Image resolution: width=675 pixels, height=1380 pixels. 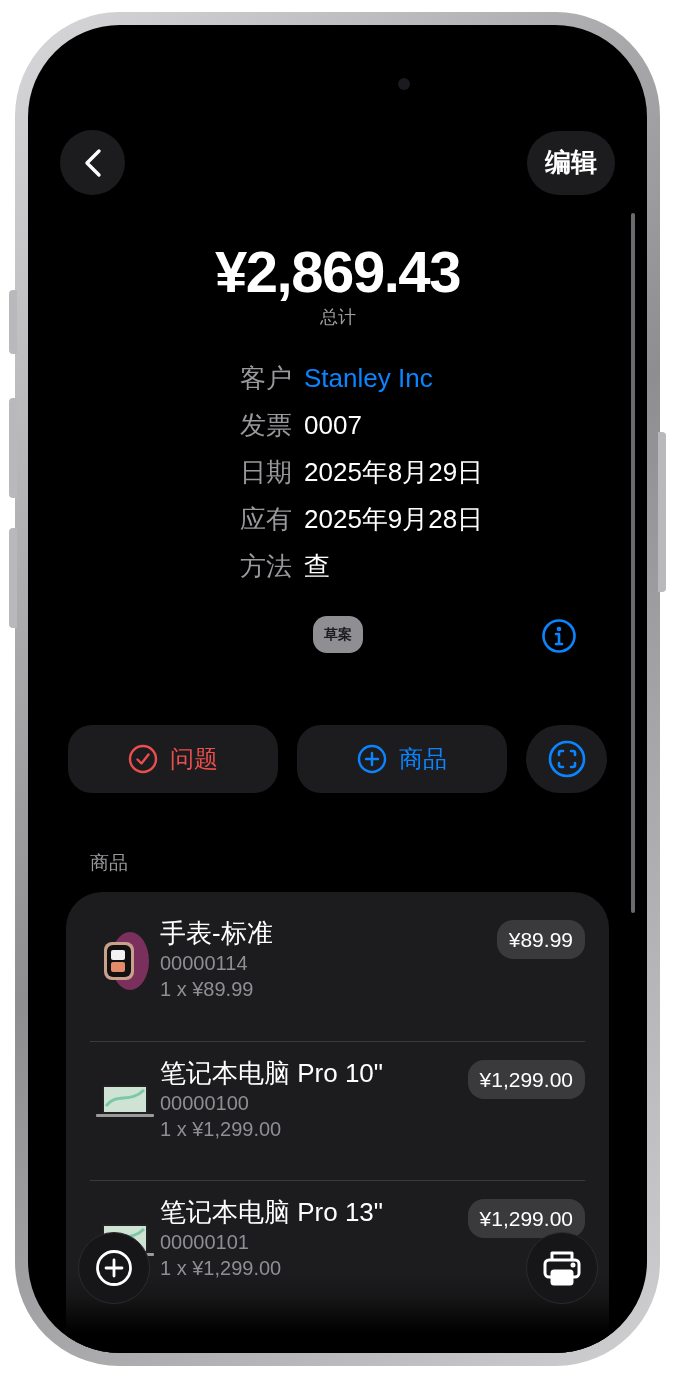 I want to click on detail-label: 发票, so click(x=266, y=425).